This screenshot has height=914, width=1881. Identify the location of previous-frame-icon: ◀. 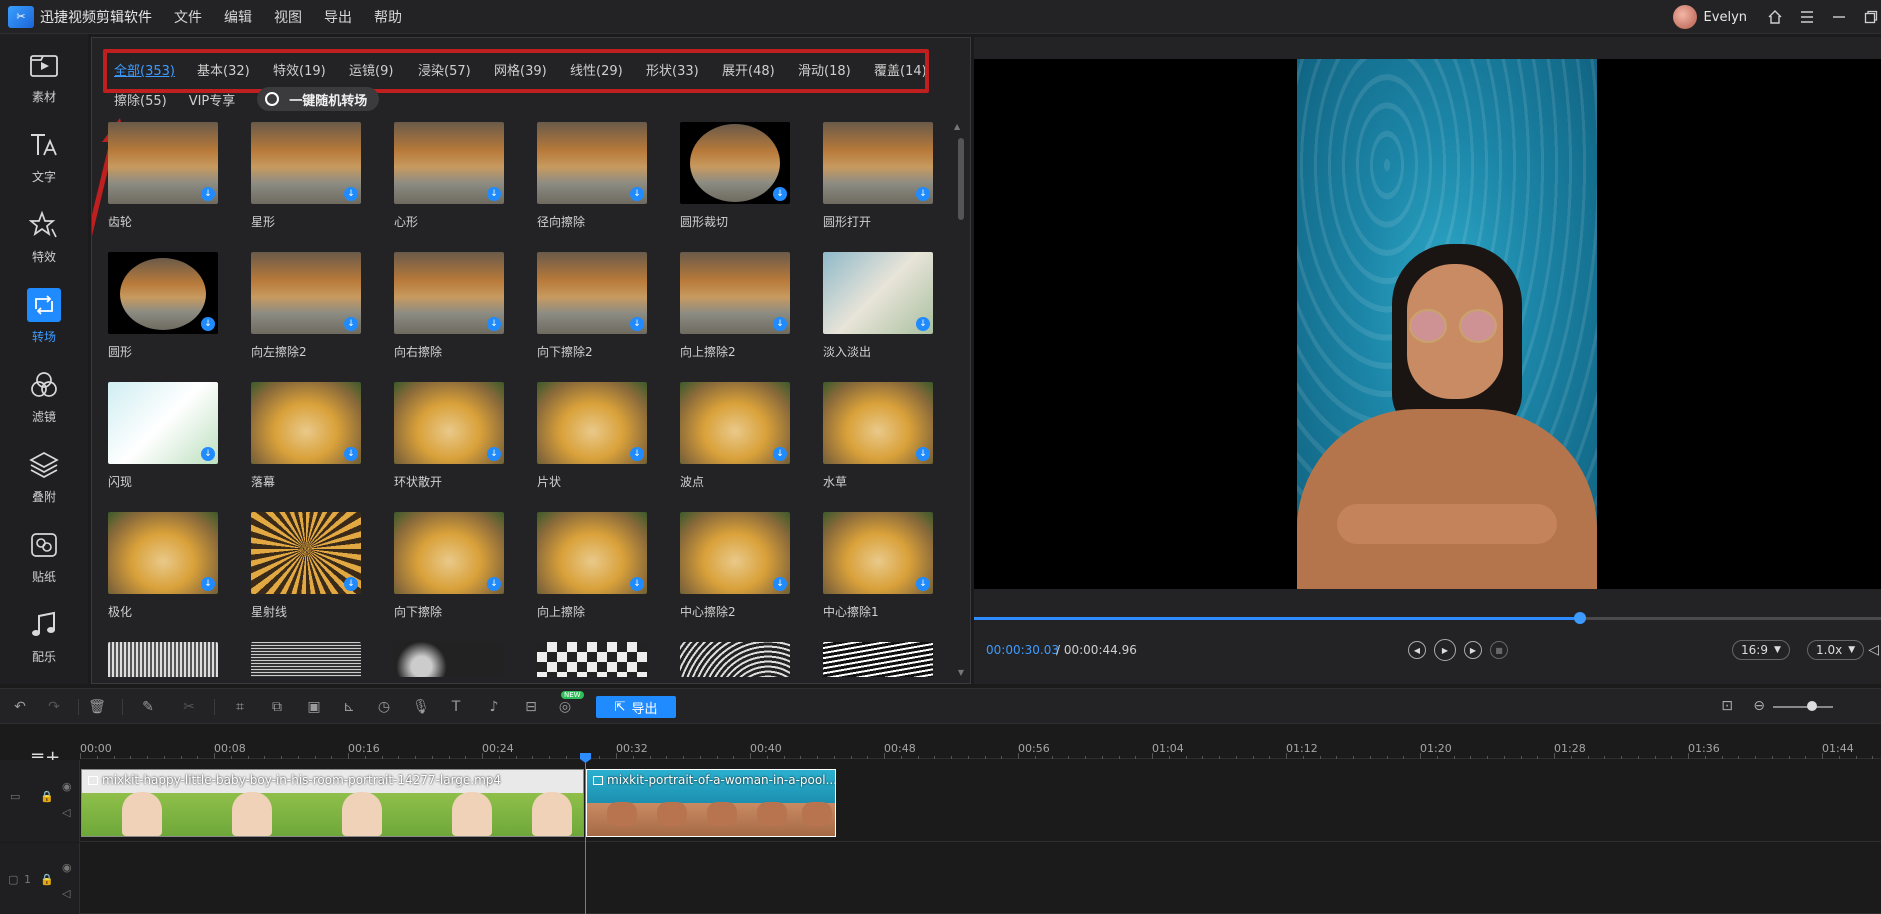
(1417, 650).